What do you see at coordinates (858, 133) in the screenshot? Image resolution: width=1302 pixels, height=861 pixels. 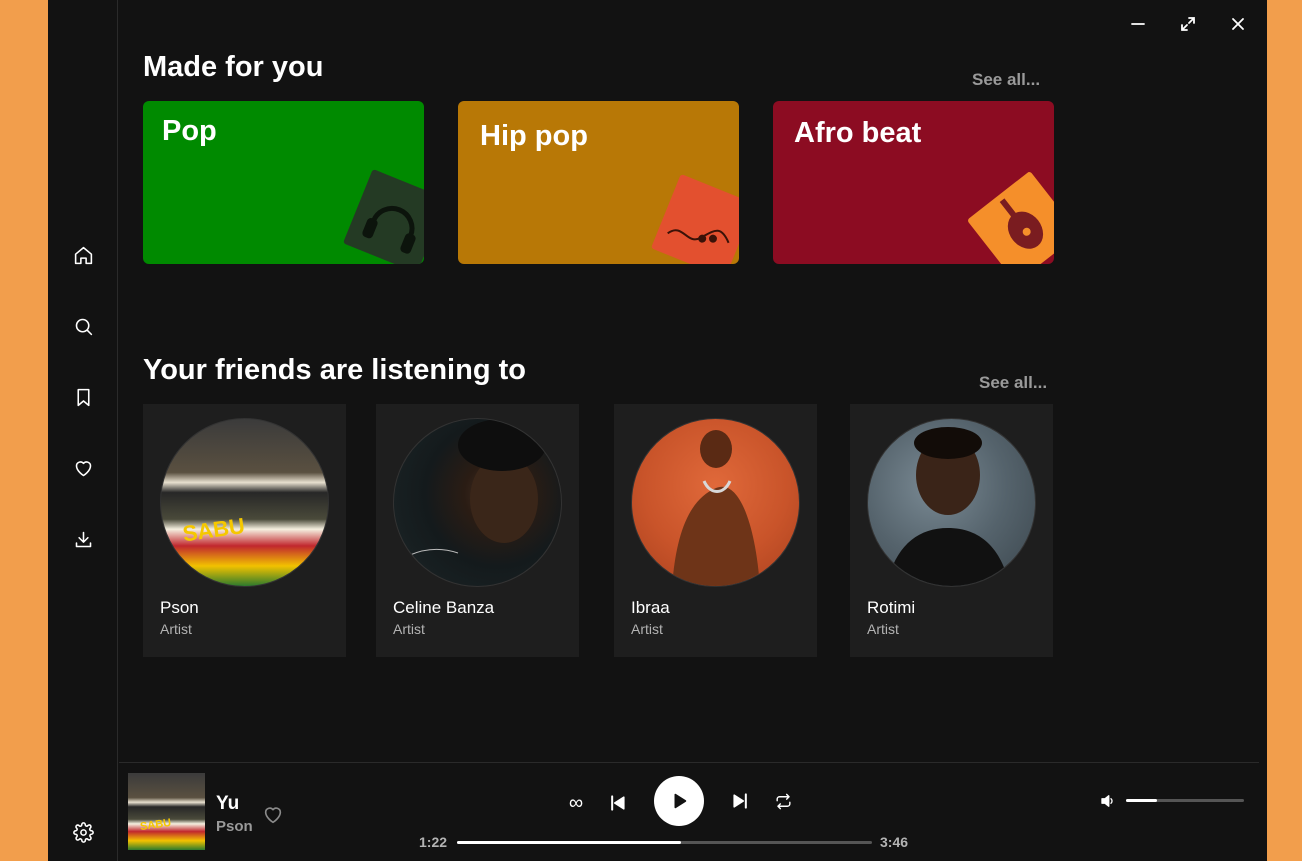 I see `genre-label: Afro beat` at bounding box center [858, 133].